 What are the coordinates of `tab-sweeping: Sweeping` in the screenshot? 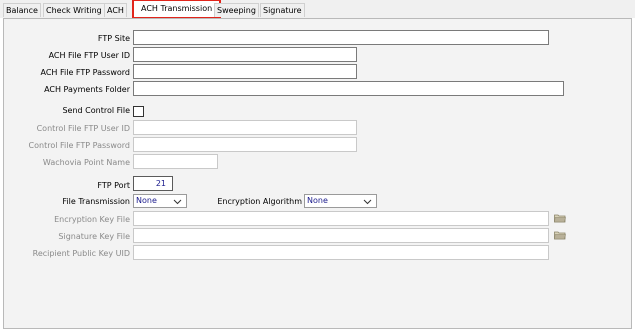 It's located at (236, 10).